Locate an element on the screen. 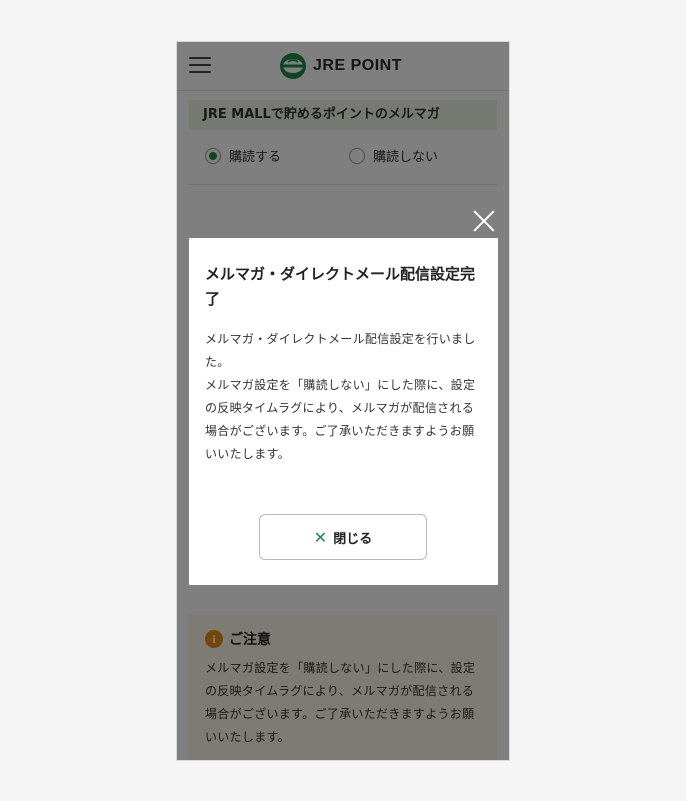 The height and width of the screenshot is (801, 686). dialog-message: メルマガ・ダイレクトメール配信設定を行いました。 is located at coordinates (340, 350).